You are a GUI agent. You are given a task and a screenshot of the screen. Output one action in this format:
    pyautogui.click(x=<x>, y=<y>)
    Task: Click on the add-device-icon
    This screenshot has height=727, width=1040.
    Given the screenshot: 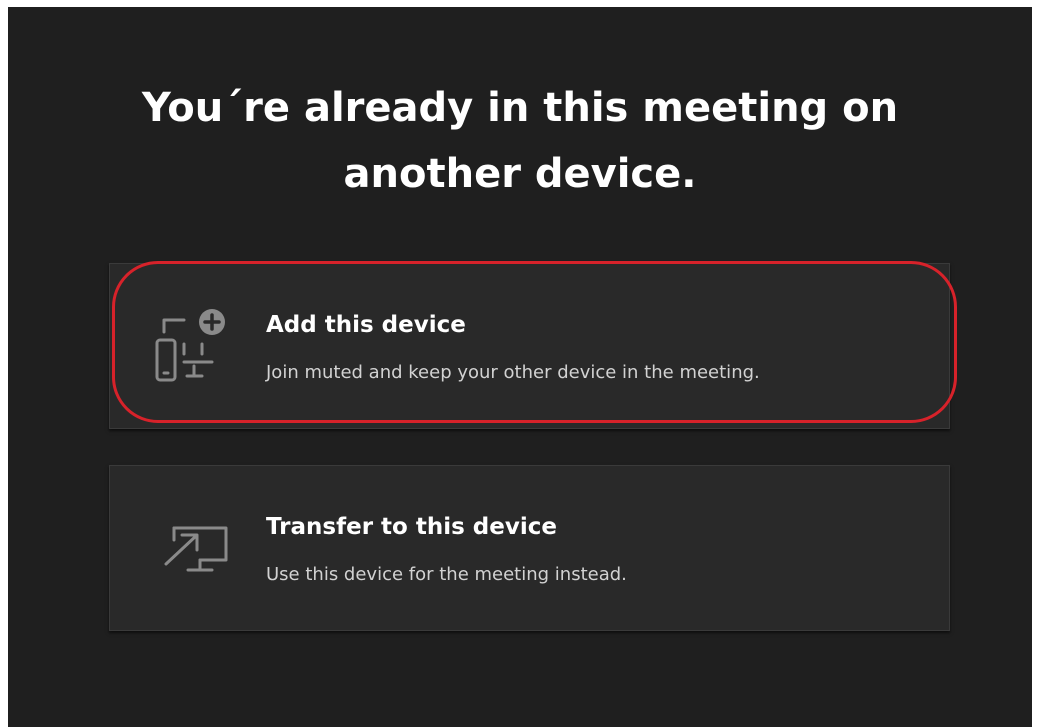 What is the action you would take?
    pyautogui.click(x=190, y=345)
    